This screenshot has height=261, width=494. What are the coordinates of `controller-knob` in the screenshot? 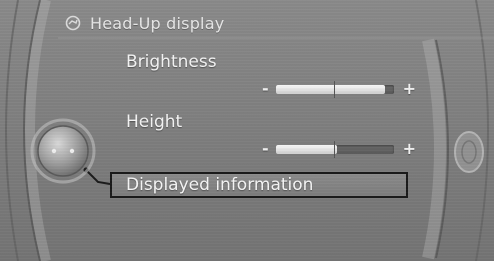 It's located at (63, 151).